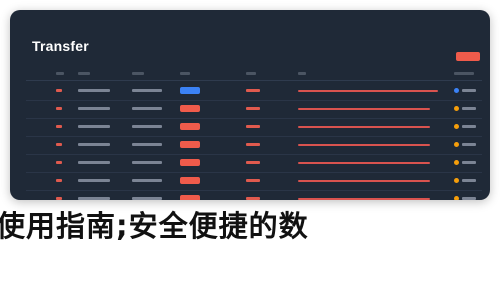 This screenshot has height=300, width=500. What do you see at coordinates (60, 73) in the screenshot?
I see `column-header-id` at bounding box center [60, 73].